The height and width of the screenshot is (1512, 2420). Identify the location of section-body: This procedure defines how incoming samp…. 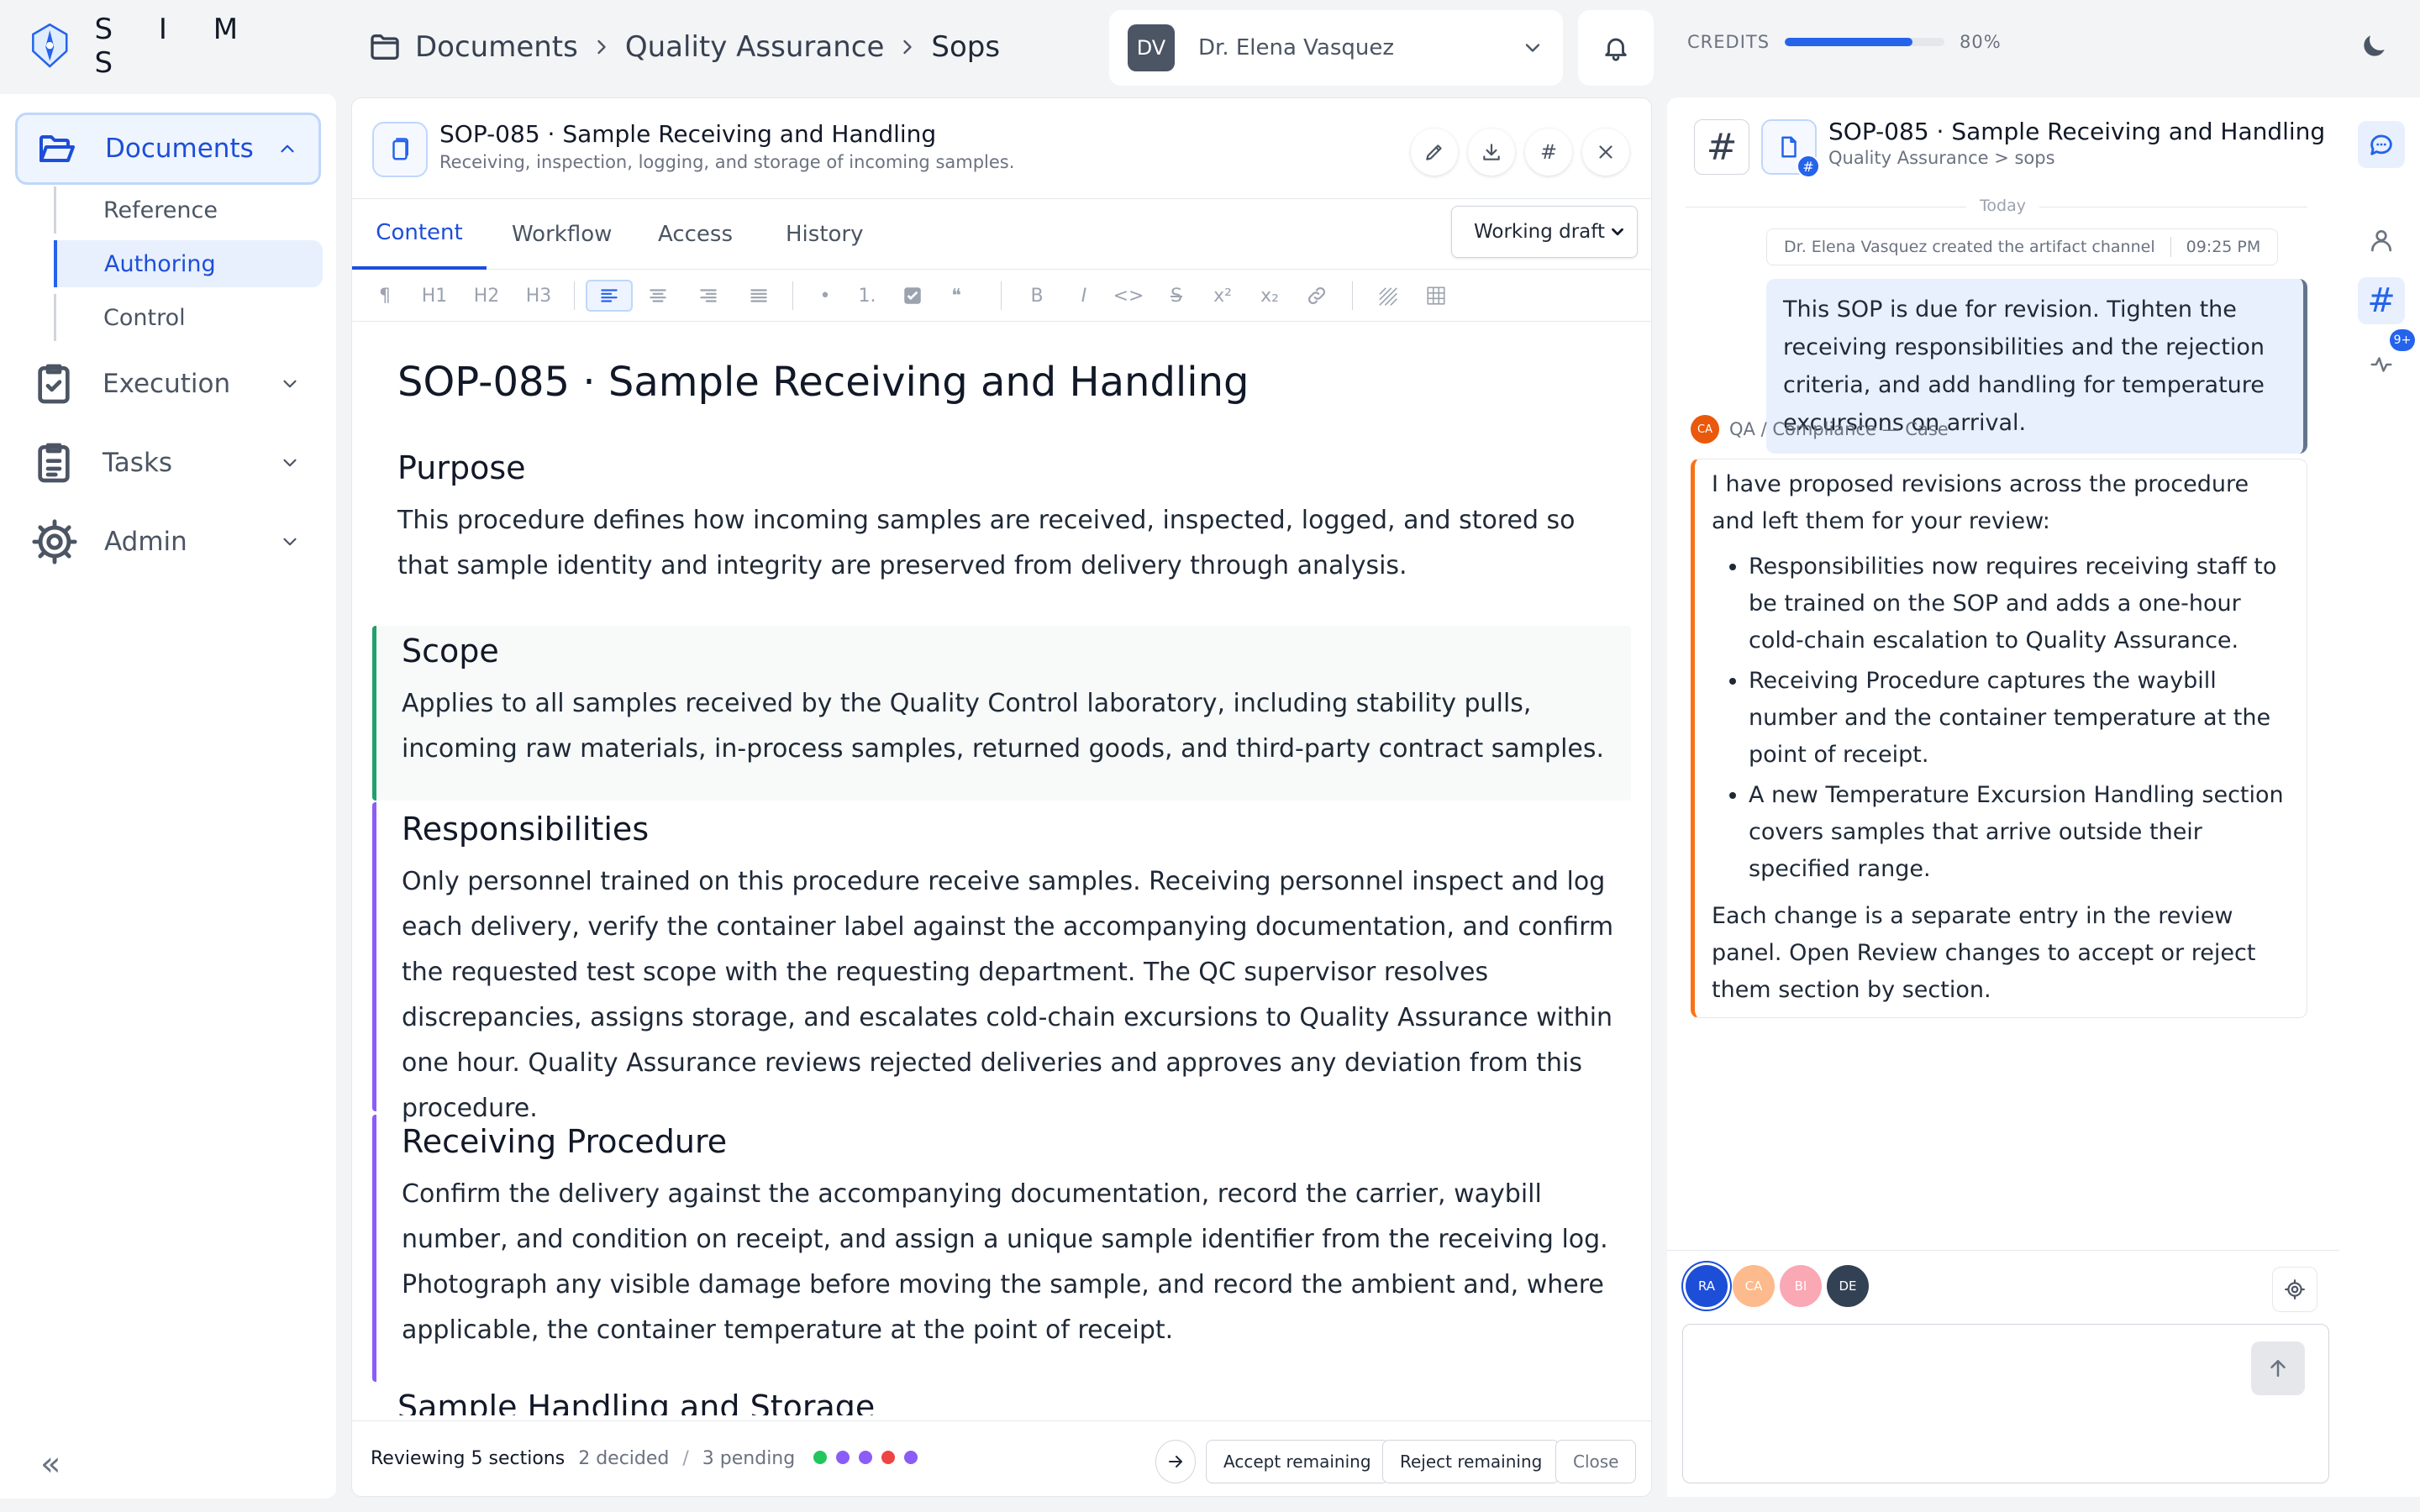
(987, 543).